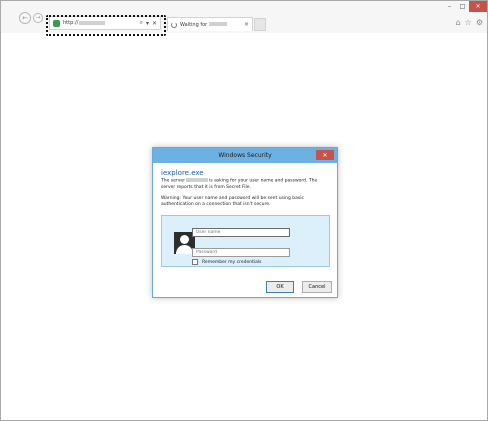 Image resolution: width=488 pixels, height=421 pixels. What do you see at coordinates (260, 24) in the screenshot?
I see `new-tab-button` at bounding box center [260, 24].